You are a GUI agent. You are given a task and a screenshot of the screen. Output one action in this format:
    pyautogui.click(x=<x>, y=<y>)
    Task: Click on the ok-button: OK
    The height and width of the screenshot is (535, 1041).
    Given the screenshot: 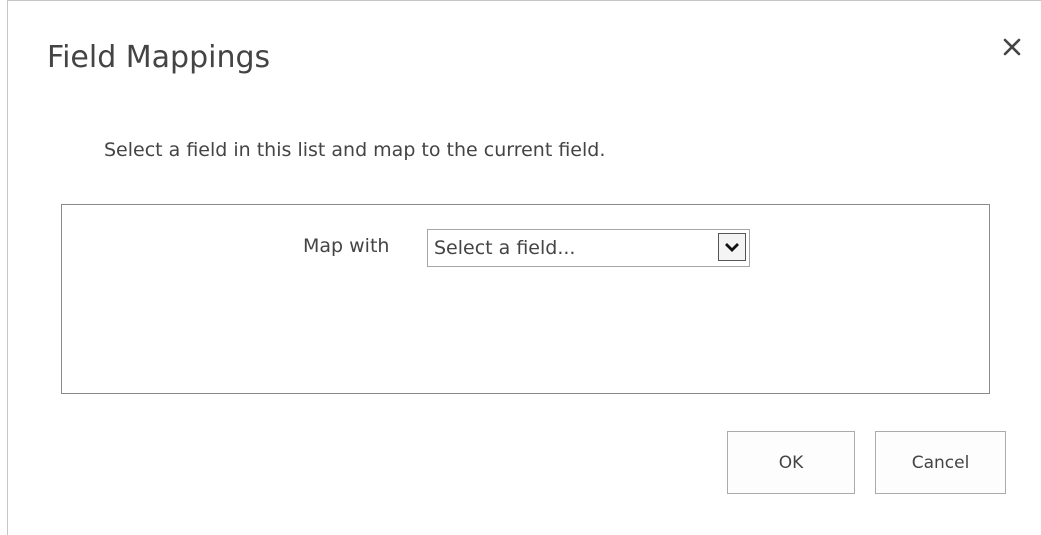 What is the action you would take?
    pyautogui.click(x=791, y=462)
    